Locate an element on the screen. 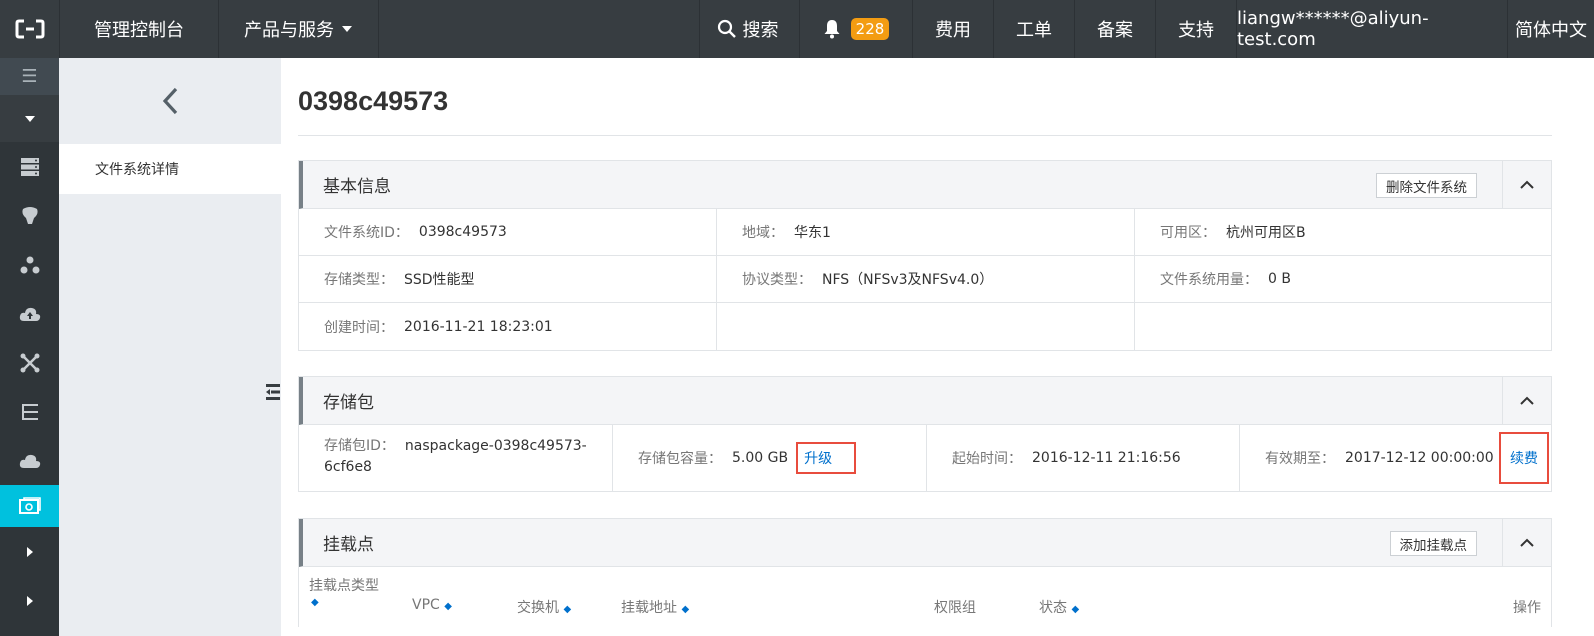  field-value: naspackage-0398c49573- is located at coordinates (495, 446).